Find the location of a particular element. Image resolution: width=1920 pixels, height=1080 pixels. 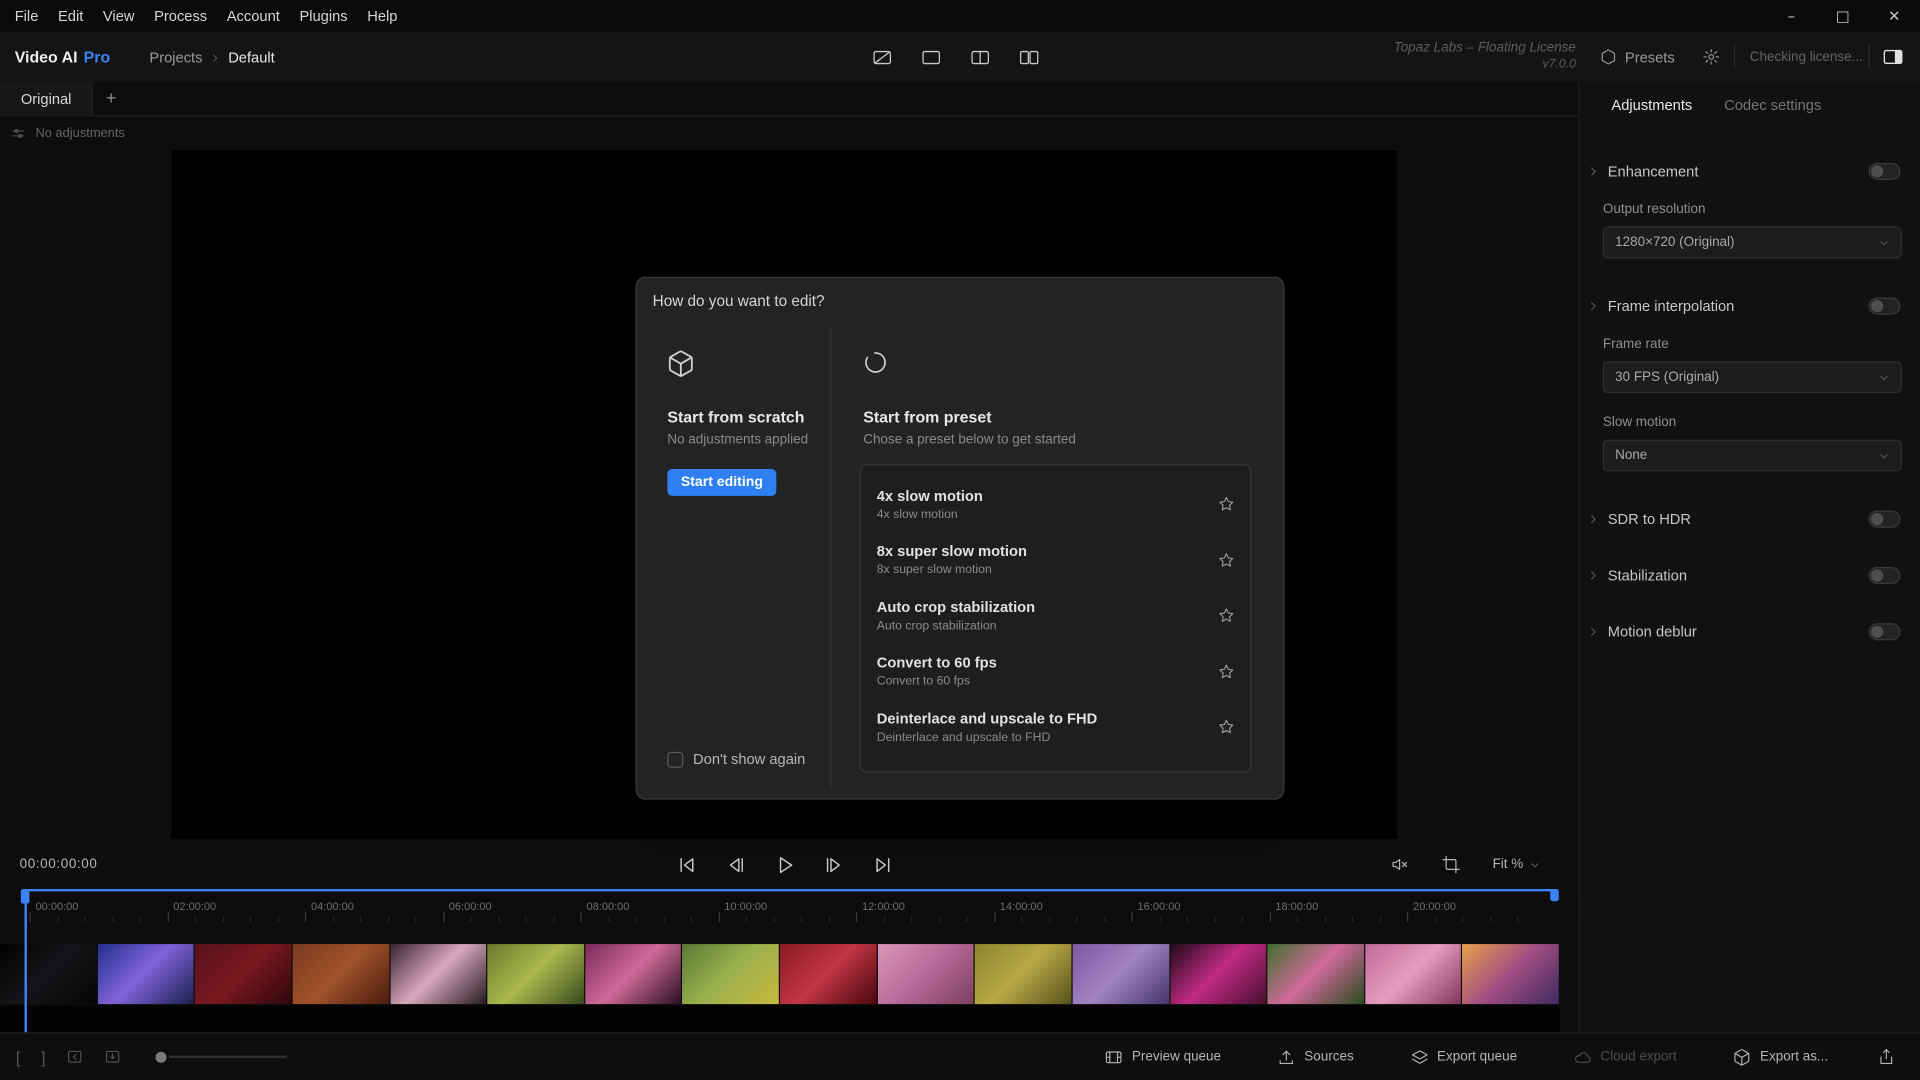

thumbnail-green-pink is located at coordinates (1315, 974).